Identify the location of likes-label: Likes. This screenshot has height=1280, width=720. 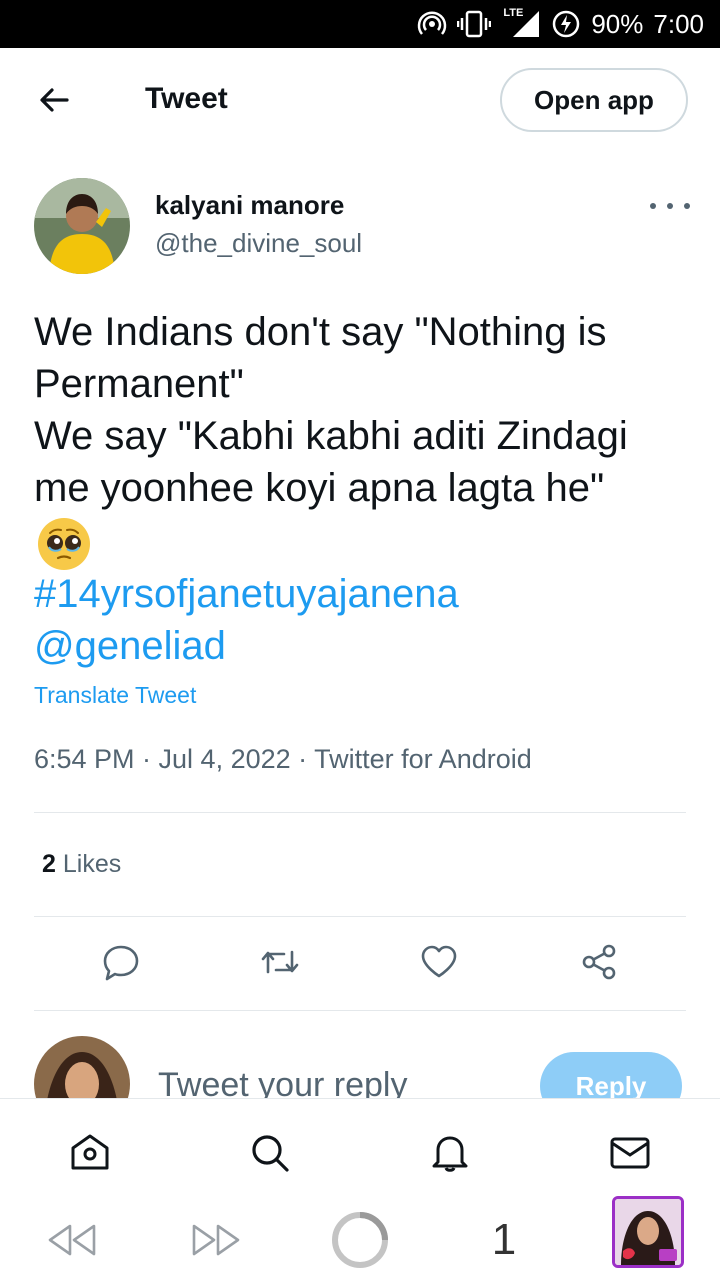
(92, 864).